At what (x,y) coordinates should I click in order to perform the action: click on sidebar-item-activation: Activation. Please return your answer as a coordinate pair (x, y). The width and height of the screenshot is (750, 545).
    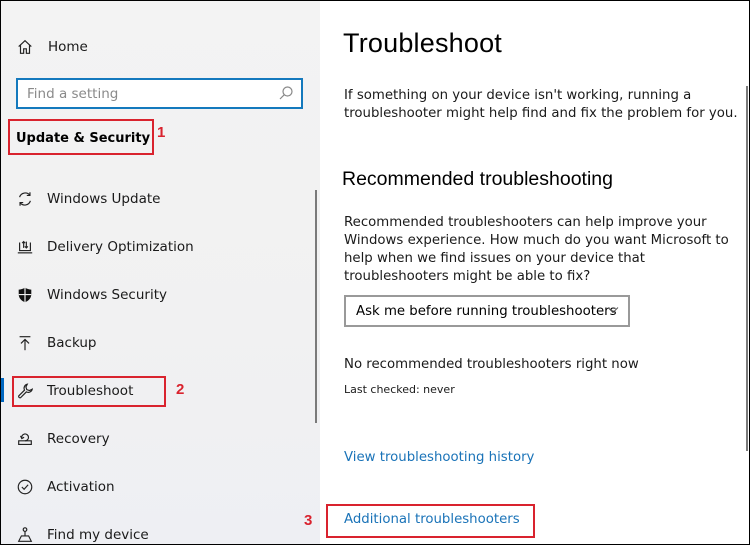
    Looking at the image, I should click on (151, 487).